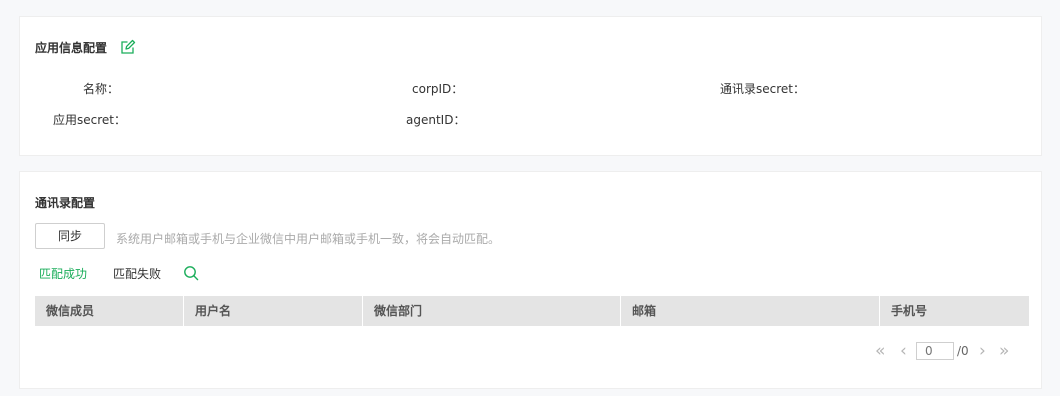  I want to click on pager-first-button: «, so click(880, 351).